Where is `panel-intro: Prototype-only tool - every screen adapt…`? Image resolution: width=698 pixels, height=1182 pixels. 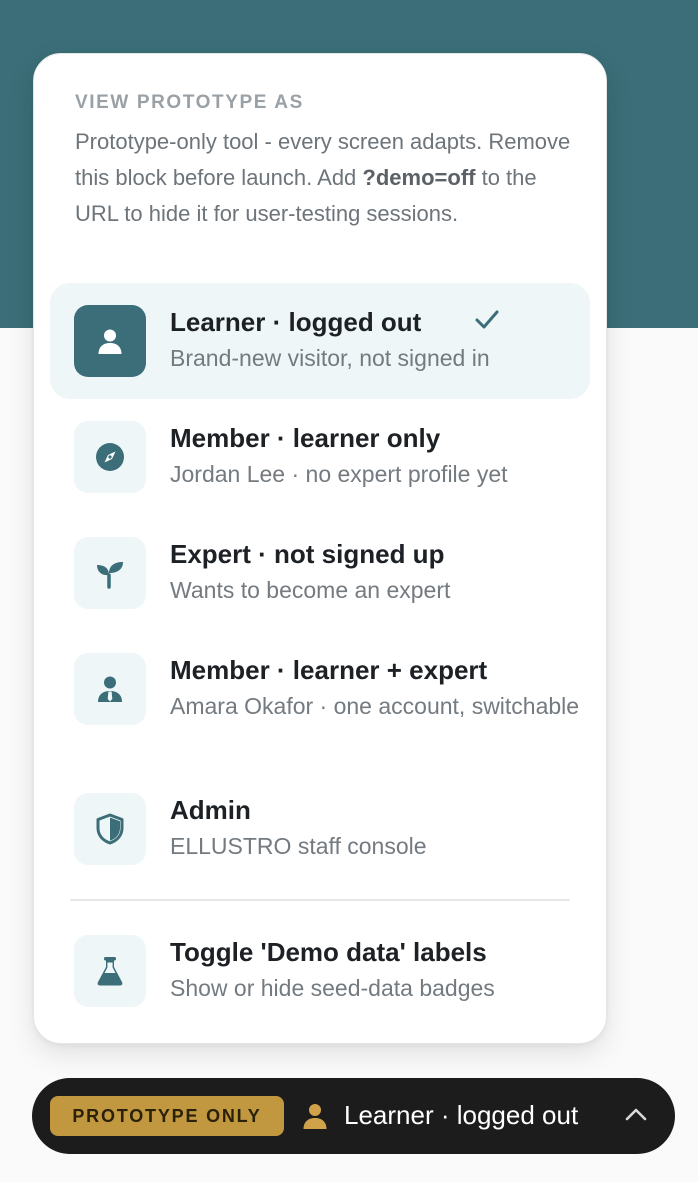
panel-intro: Prototype-only tool - every screen adapt… is located at coordinates (325, 178).